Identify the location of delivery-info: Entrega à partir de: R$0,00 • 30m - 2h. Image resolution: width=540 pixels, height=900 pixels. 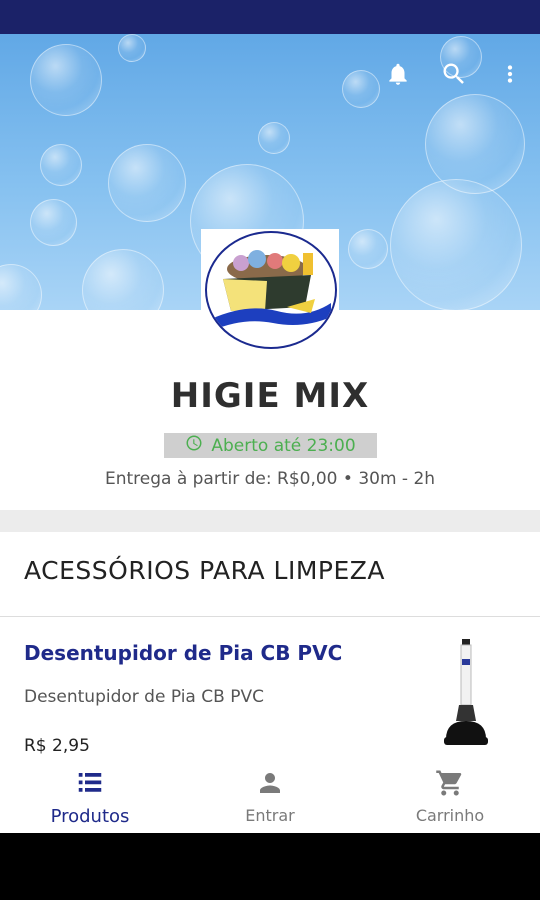
(270, 479).